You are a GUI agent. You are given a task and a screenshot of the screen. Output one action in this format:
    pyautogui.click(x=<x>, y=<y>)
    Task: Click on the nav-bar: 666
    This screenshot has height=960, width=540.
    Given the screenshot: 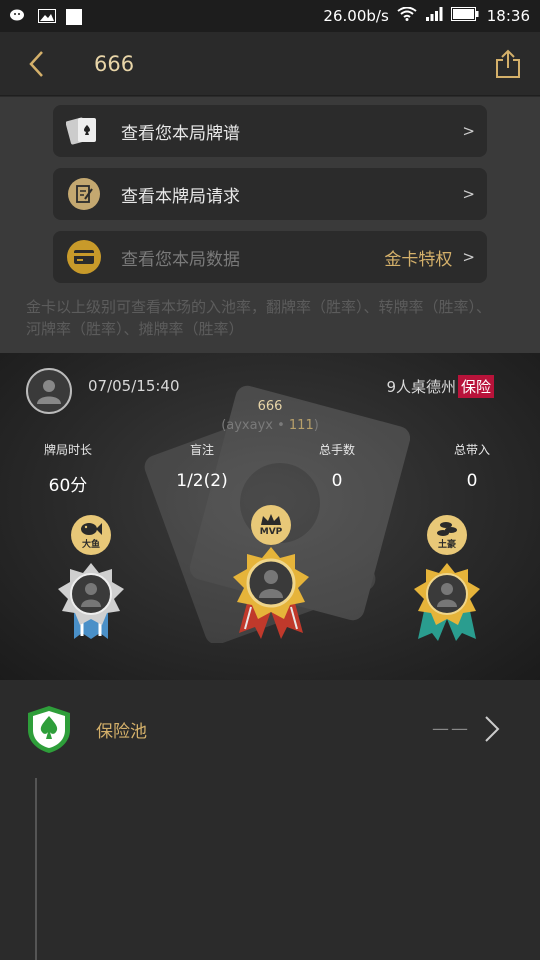 What is the action you would take?
    pyautogui.click(x=270, y=64)
    